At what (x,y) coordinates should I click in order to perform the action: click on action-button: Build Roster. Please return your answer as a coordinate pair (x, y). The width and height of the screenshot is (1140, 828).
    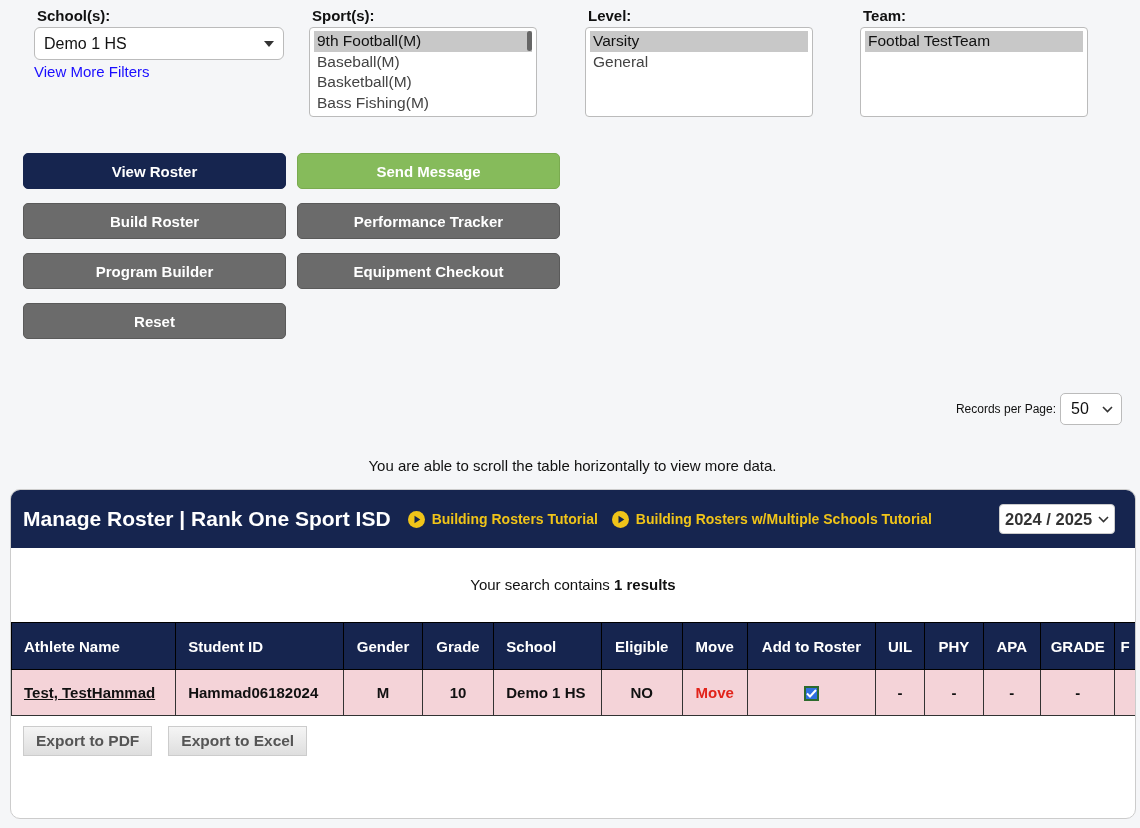
    Looking at the image, I should click on (154, 221).